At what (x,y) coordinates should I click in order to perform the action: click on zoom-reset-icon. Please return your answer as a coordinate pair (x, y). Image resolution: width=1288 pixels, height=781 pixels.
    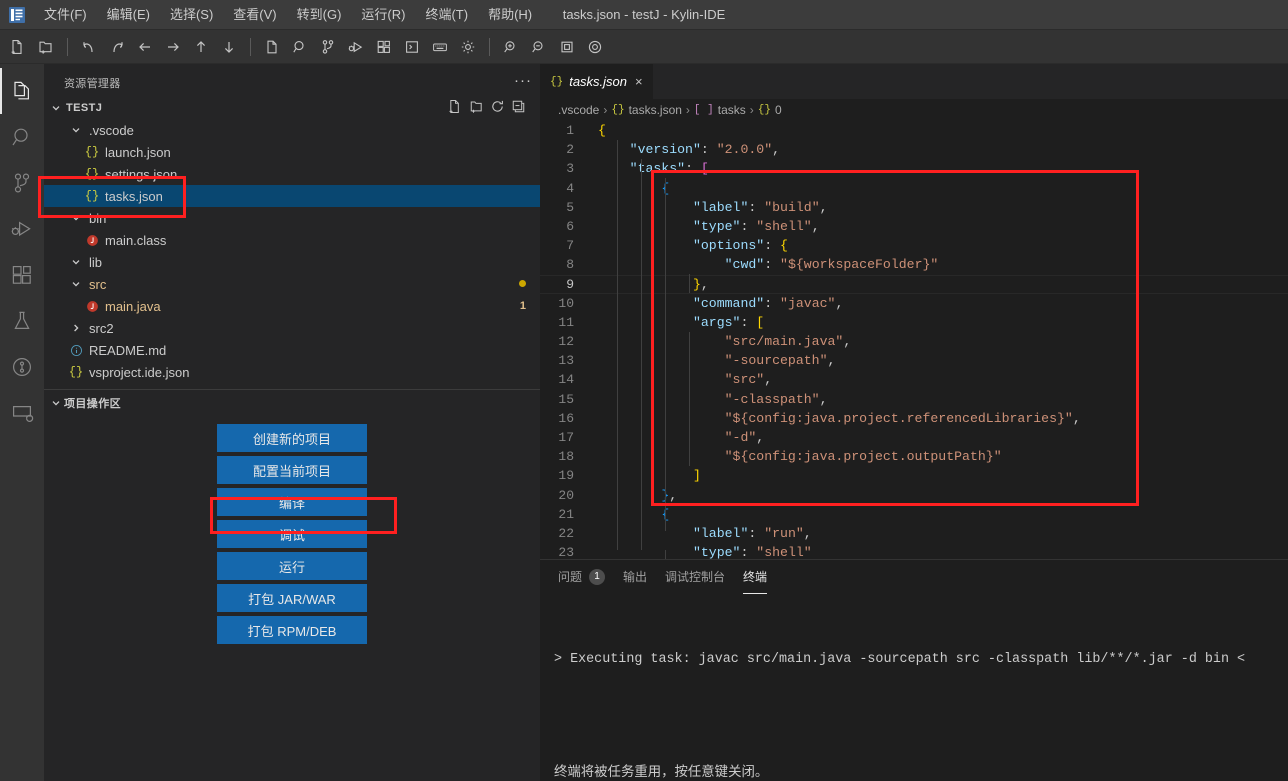
    Looking at the image, I should click on (567, 47).